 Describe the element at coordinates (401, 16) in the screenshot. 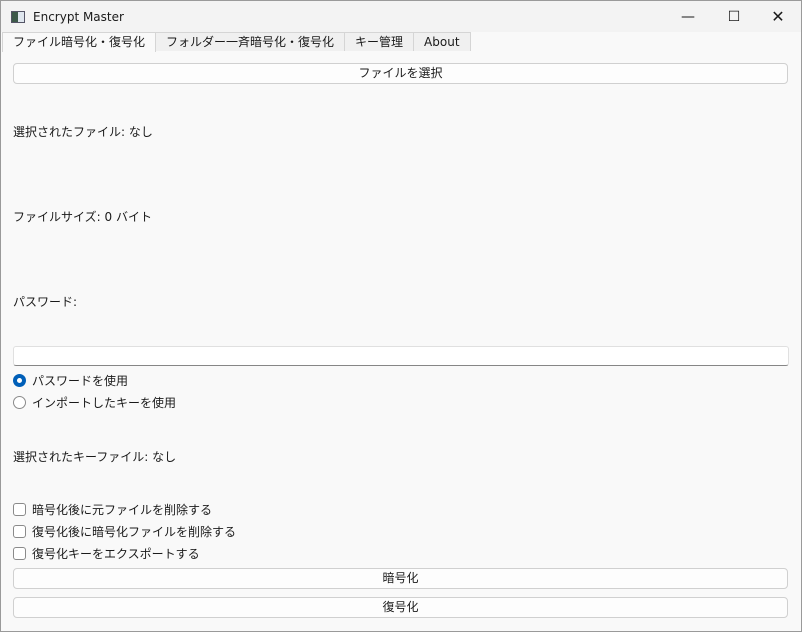

I see `title-bar: Encrypt Master — ☐ ✕` at that location.